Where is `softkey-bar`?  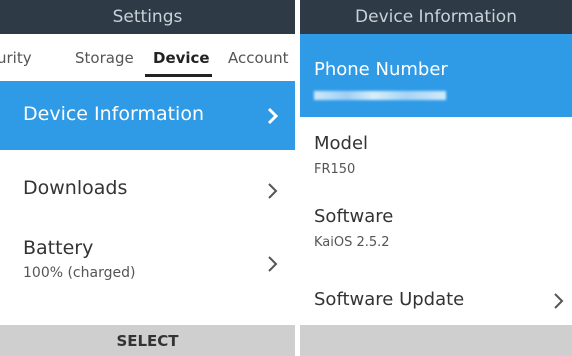
softkey-bar is located at coordinates (436, 340).